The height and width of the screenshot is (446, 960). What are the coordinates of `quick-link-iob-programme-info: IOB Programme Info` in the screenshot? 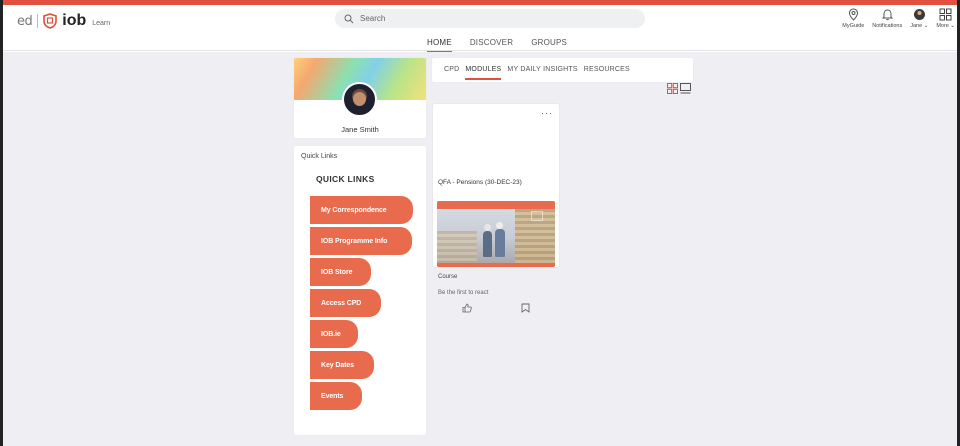 It's located at (361, 241).